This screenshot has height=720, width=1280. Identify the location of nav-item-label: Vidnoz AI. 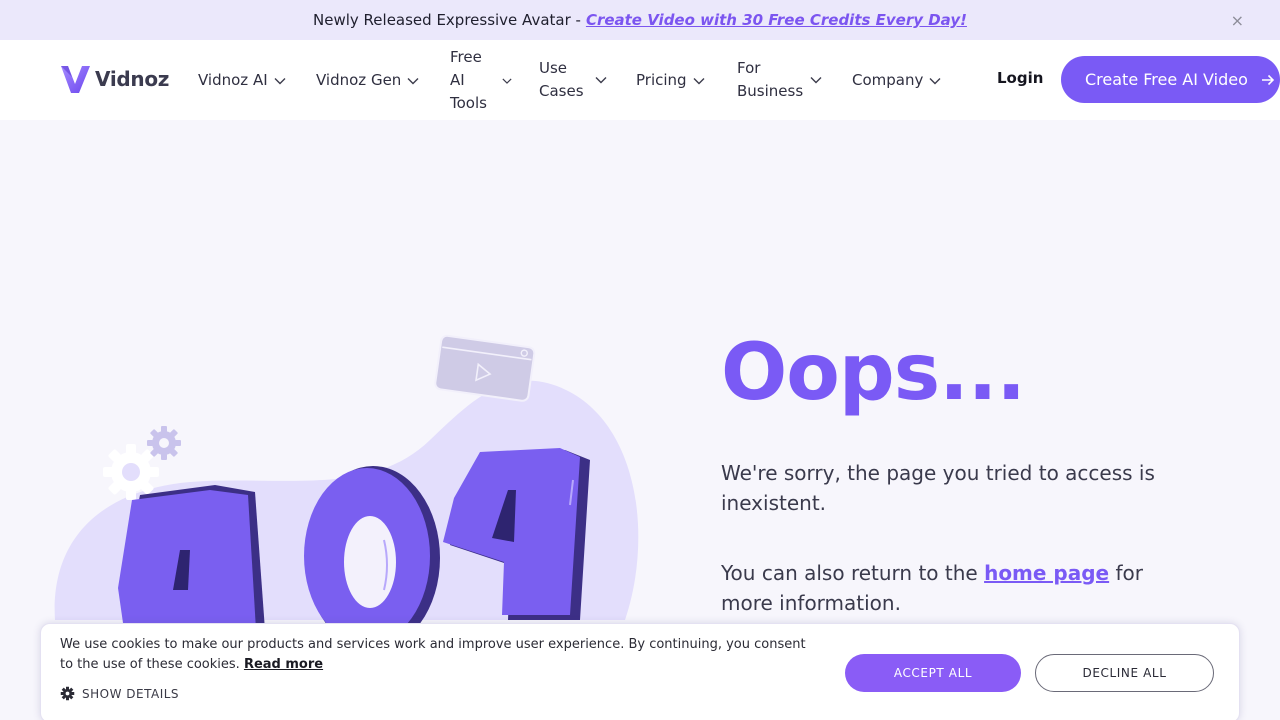
(233, 80).